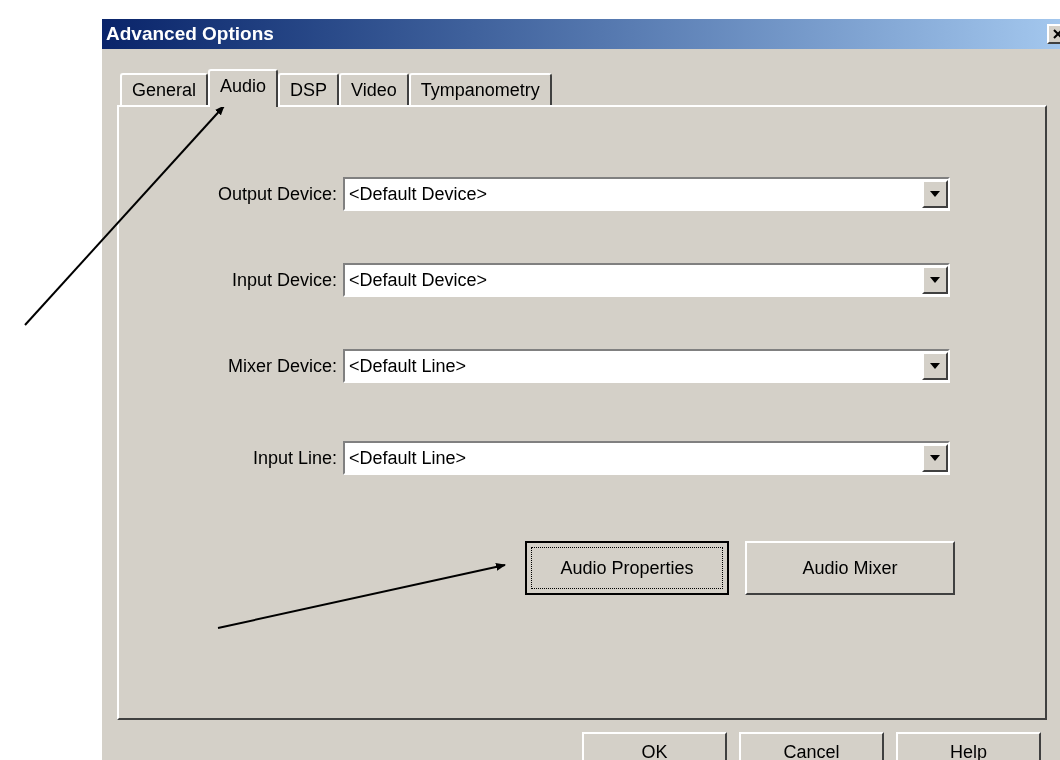 This screenshot has height=760, width=1060. I want to click on close-icon, so click(1056, 34).